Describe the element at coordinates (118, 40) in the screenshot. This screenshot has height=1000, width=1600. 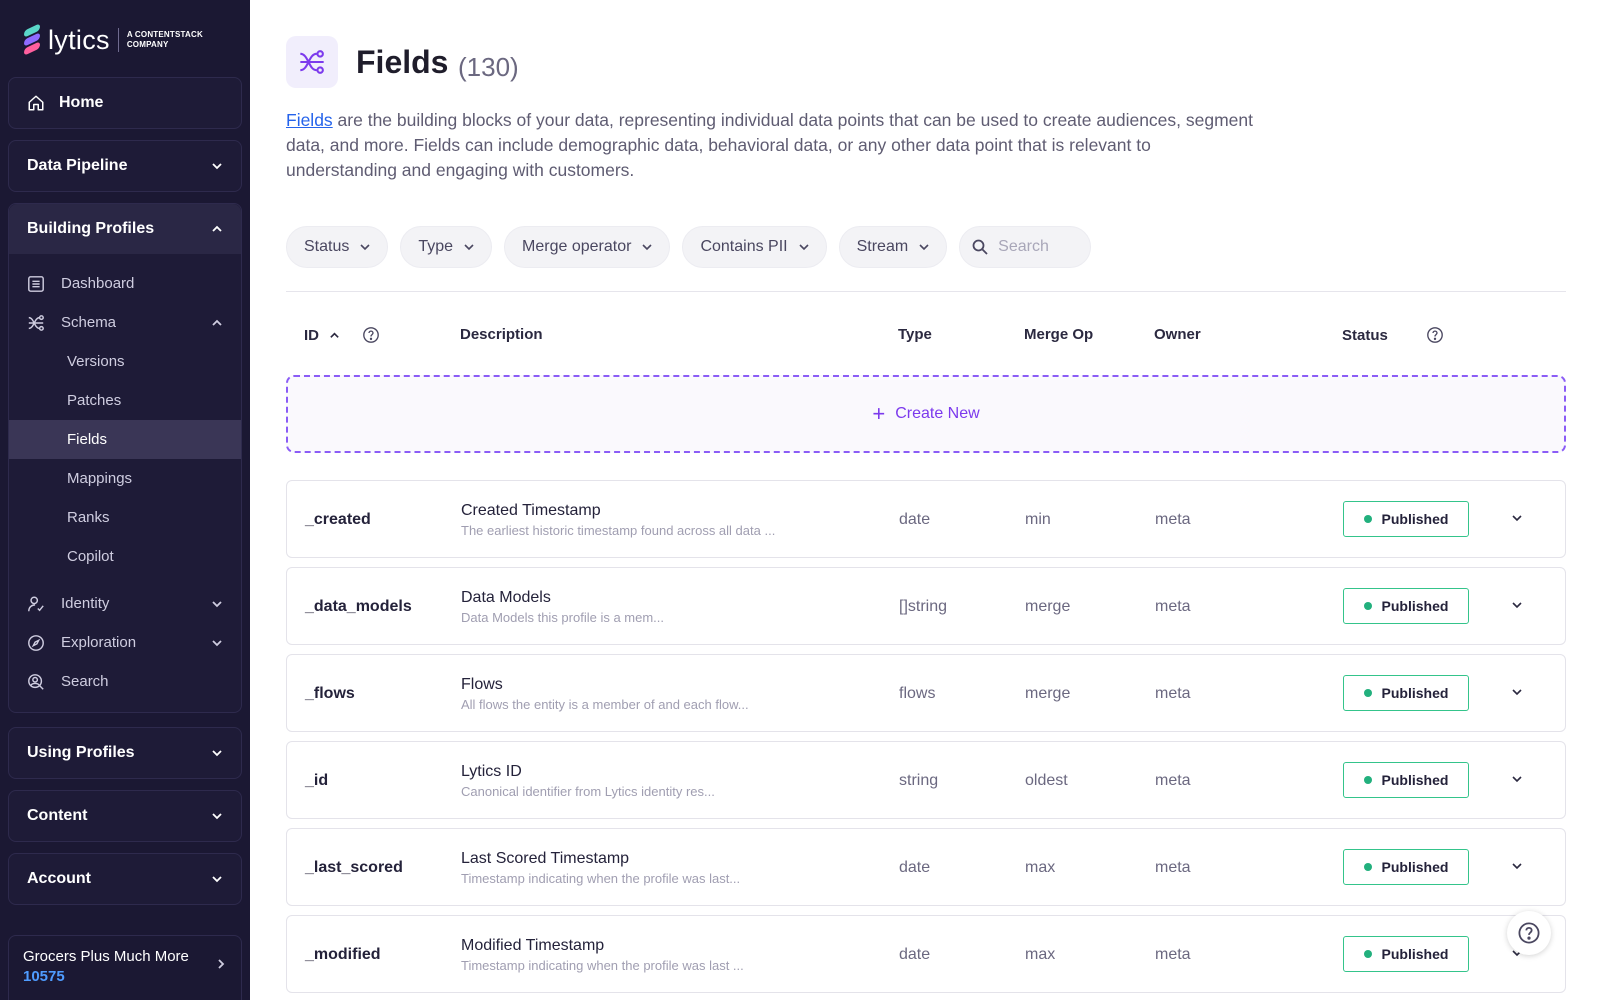
I see `brand-divider` at that location.